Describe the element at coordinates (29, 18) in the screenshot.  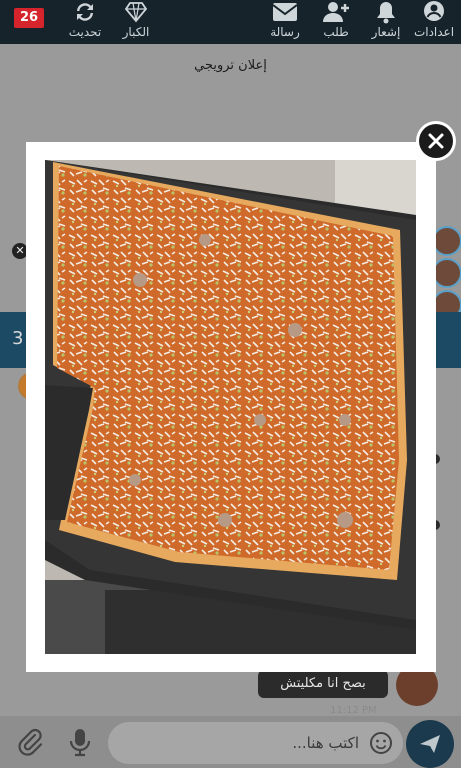
I see `calendar-badge: 26` at that location.